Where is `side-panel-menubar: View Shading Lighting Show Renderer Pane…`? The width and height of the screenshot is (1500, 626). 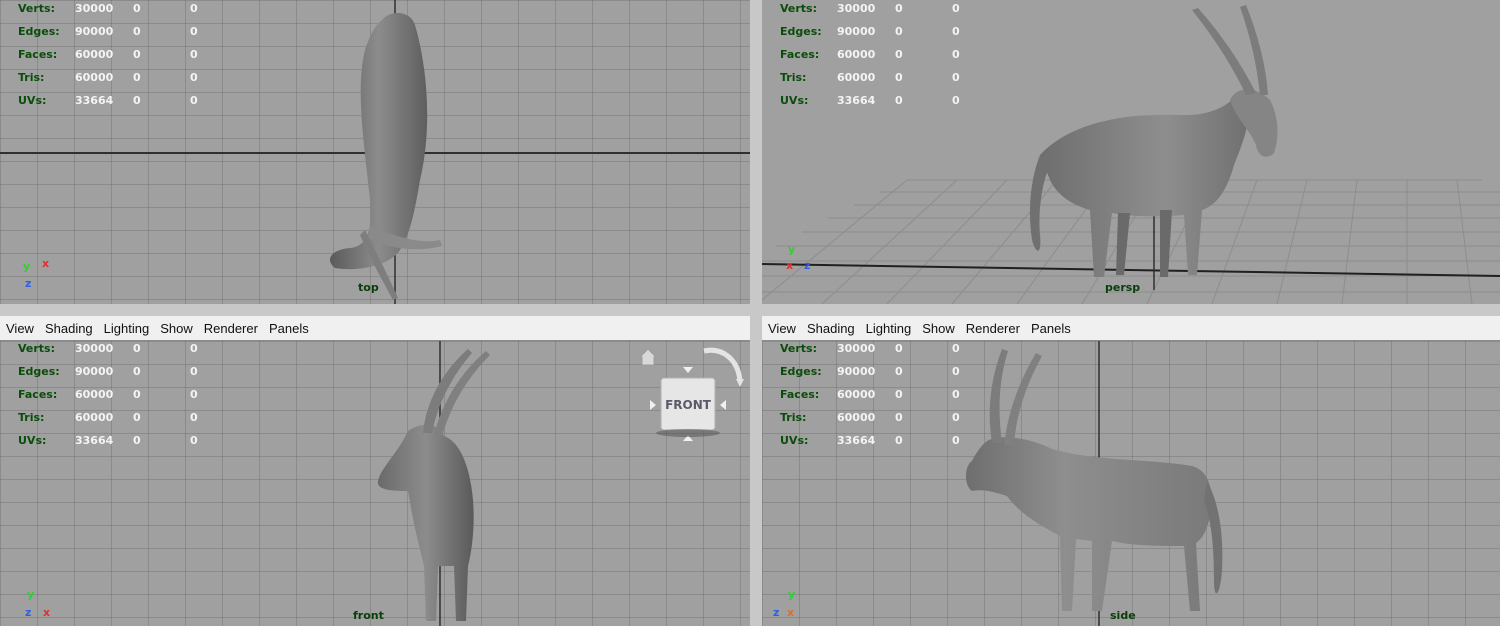
side-panel-menubar: View Shading Lighting Show Renderer Pane… is located at coordinates (1131, 328).